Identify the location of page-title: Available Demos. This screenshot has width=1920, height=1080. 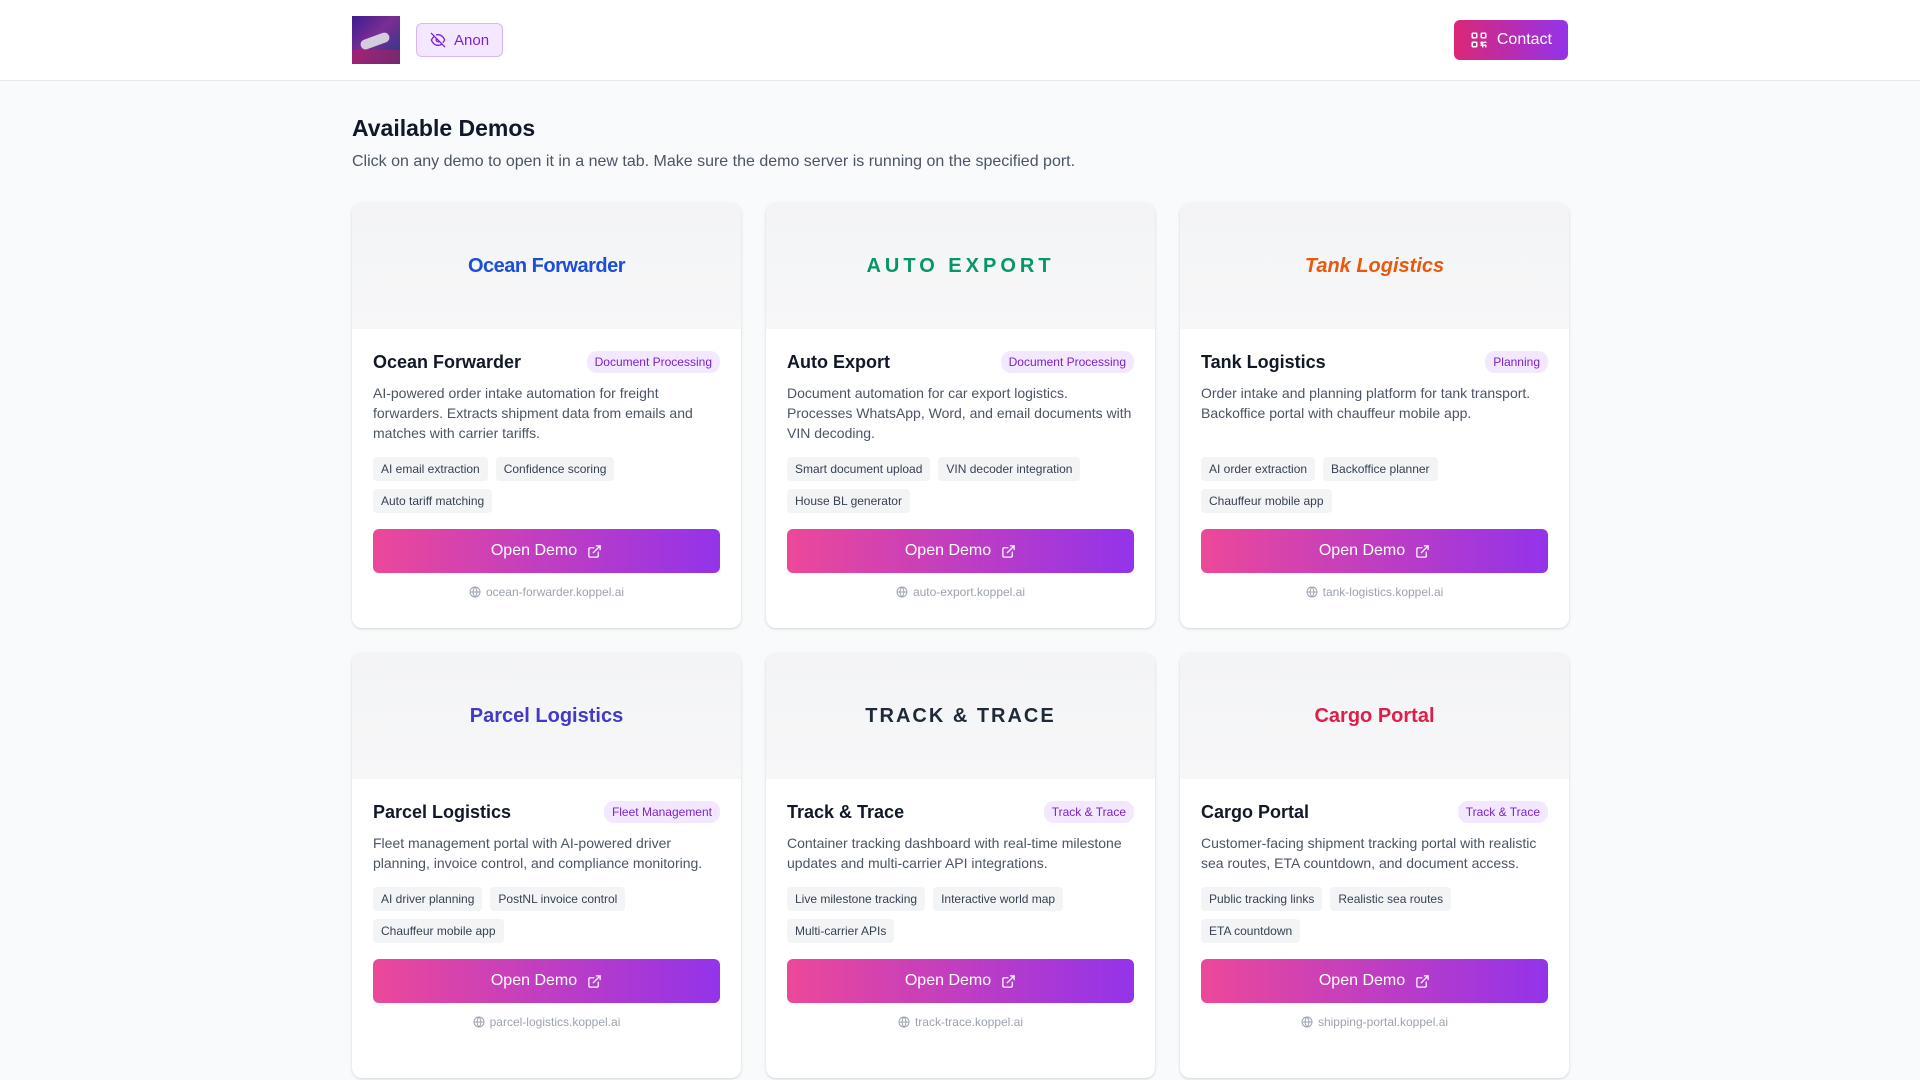
(444, 128).